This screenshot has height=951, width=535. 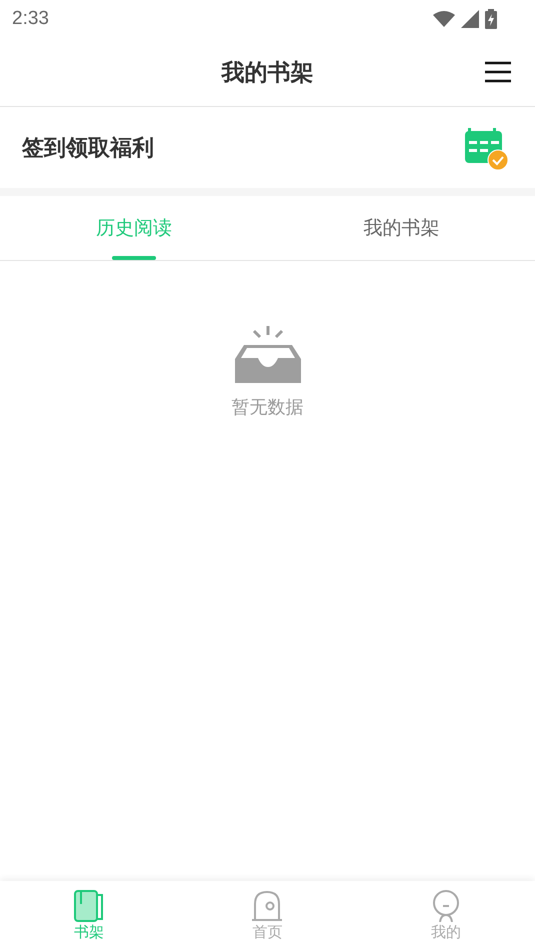 What do you see at coordinates (268, 73) in the screenshot?
I see `page-title: 我的书架` at bounding box center [268, 73].